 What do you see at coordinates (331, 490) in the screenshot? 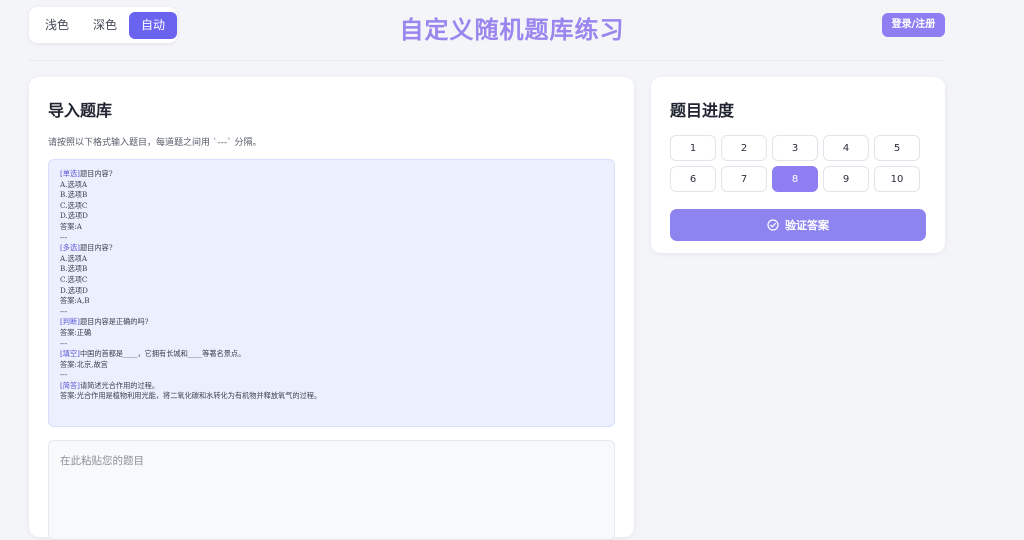
I see `question-paste-input: 在此粘贴您的题目` at bounding box center [331, 490].